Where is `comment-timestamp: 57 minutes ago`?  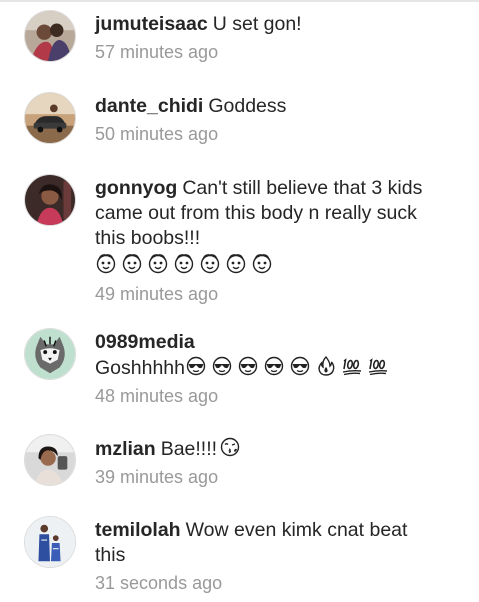 comment-timestamp: 57 minutes ago is located at coordinates (157, 52).